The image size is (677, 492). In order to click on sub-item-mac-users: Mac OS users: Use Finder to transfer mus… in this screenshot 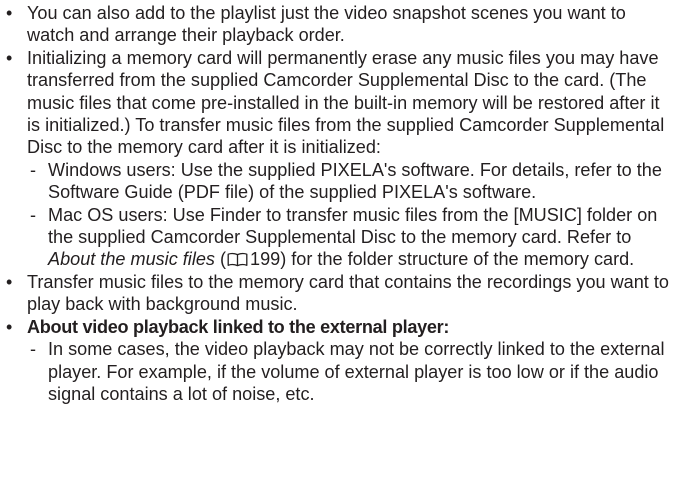, I will do `click(349, 237)`.